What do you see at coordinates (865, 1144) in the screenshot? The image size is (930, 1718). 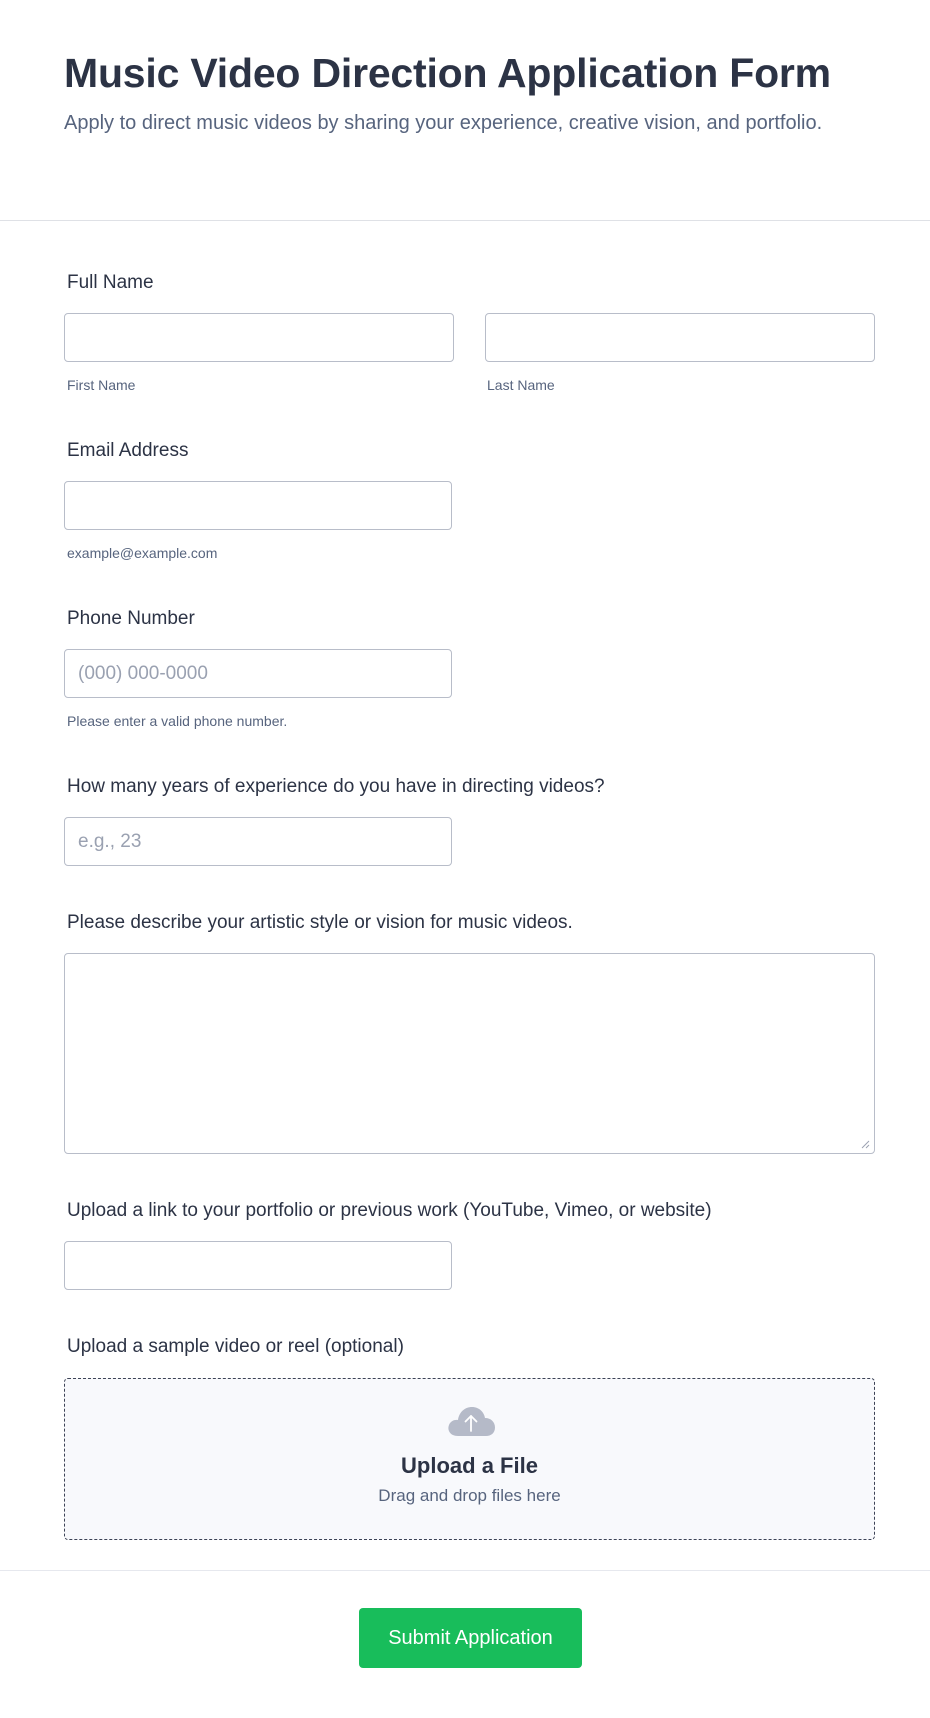 I see `resize-grip-icon` at bounding box center [865, 1144].